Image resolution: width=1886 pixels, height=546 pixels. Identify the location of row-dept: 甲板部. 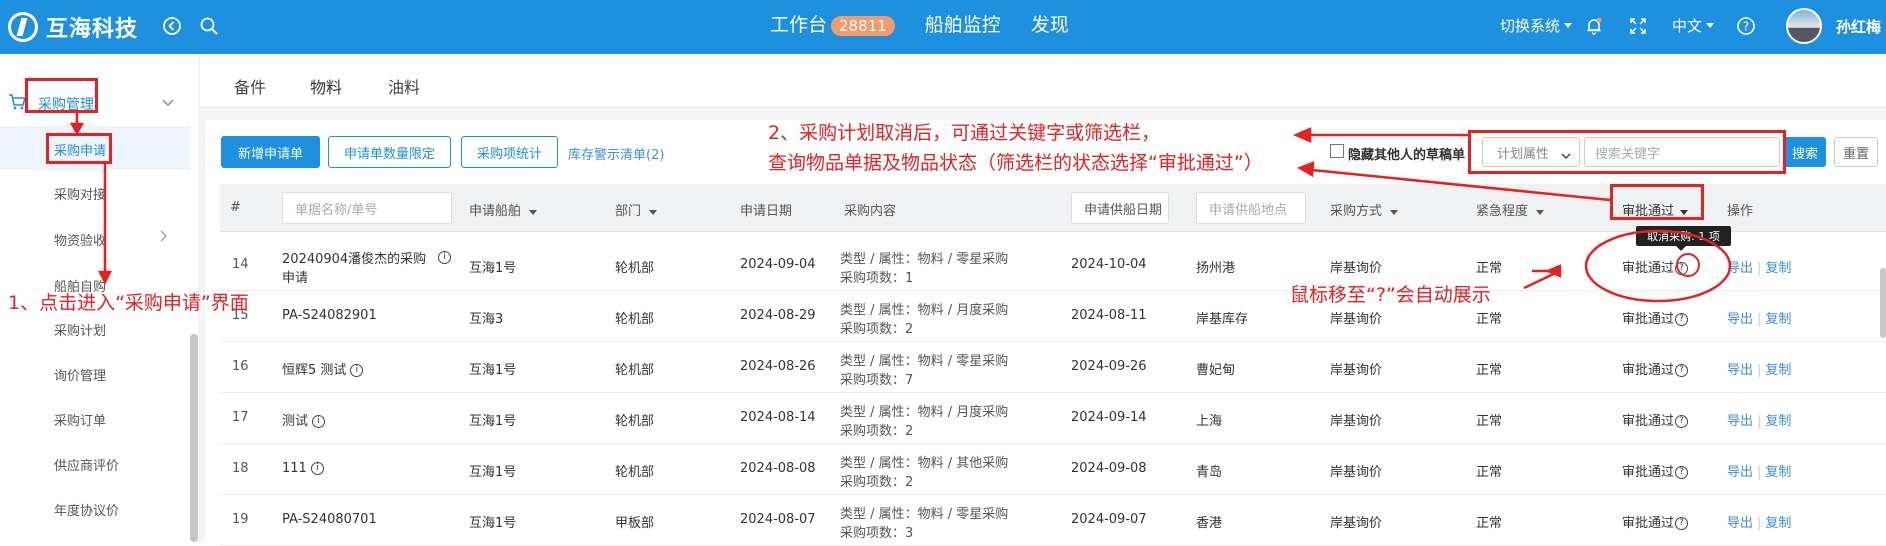
(635, 523).